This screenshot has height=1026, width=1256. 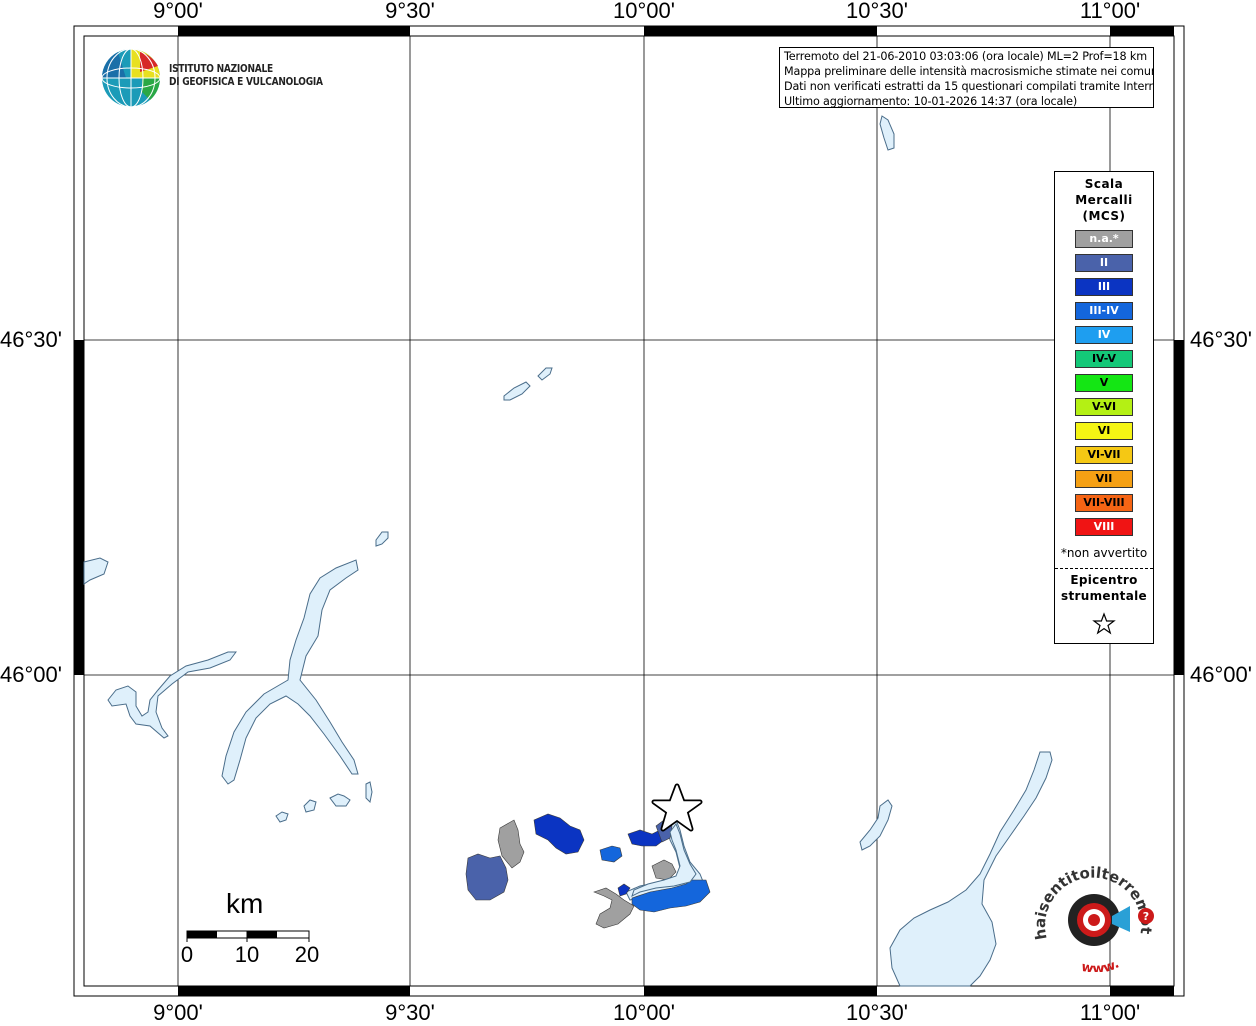 I want to click on lat-tick-left-2: 46°00', so click(x=31, y=674).